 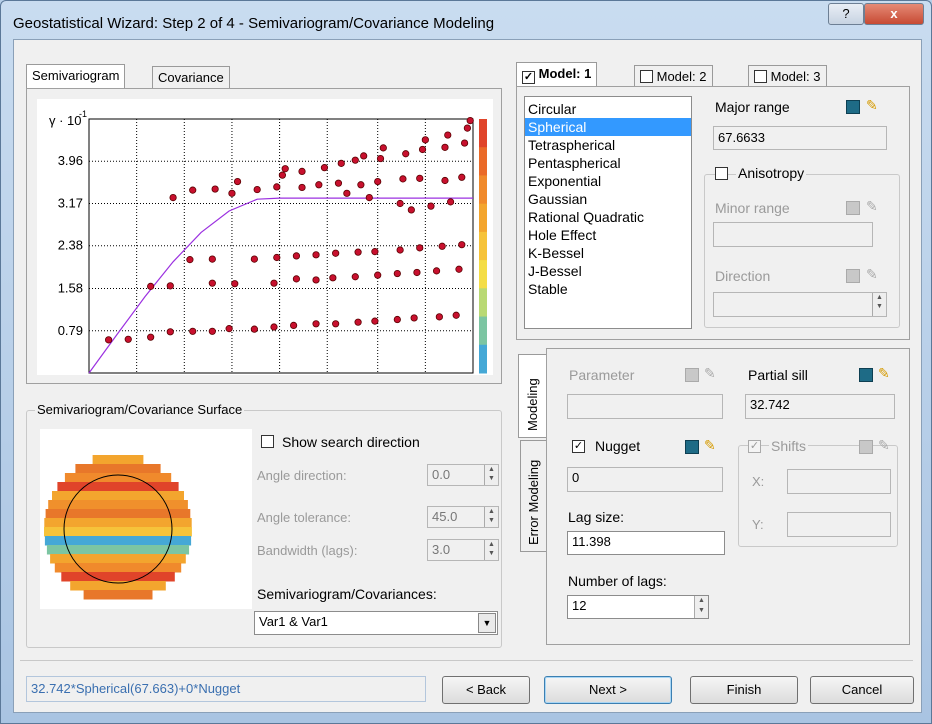 What do you see at coordinates (591, 541) in the screenshot?
I see `lag-size-value: 11.398` at bounding box center [591, 541].